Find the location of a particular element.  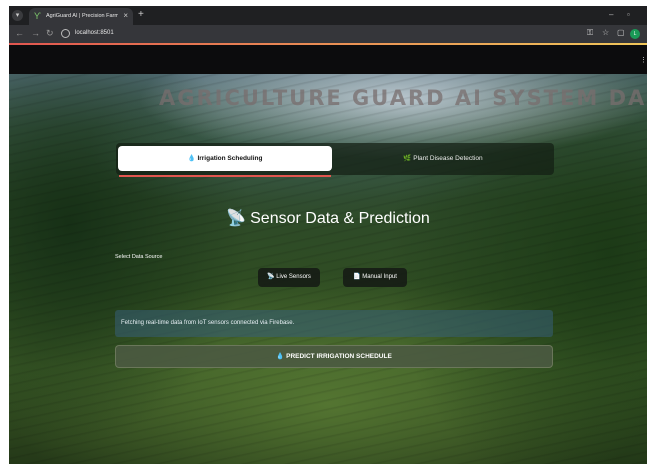

section-title: 📡 Sensor Data & Prediction is located at coordinates (328, 218).